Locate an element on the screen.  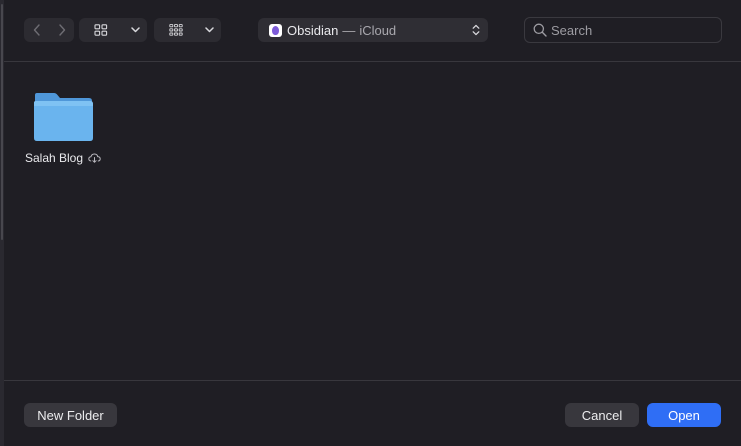
navigation-buttons is located at coordinates (49, 30).